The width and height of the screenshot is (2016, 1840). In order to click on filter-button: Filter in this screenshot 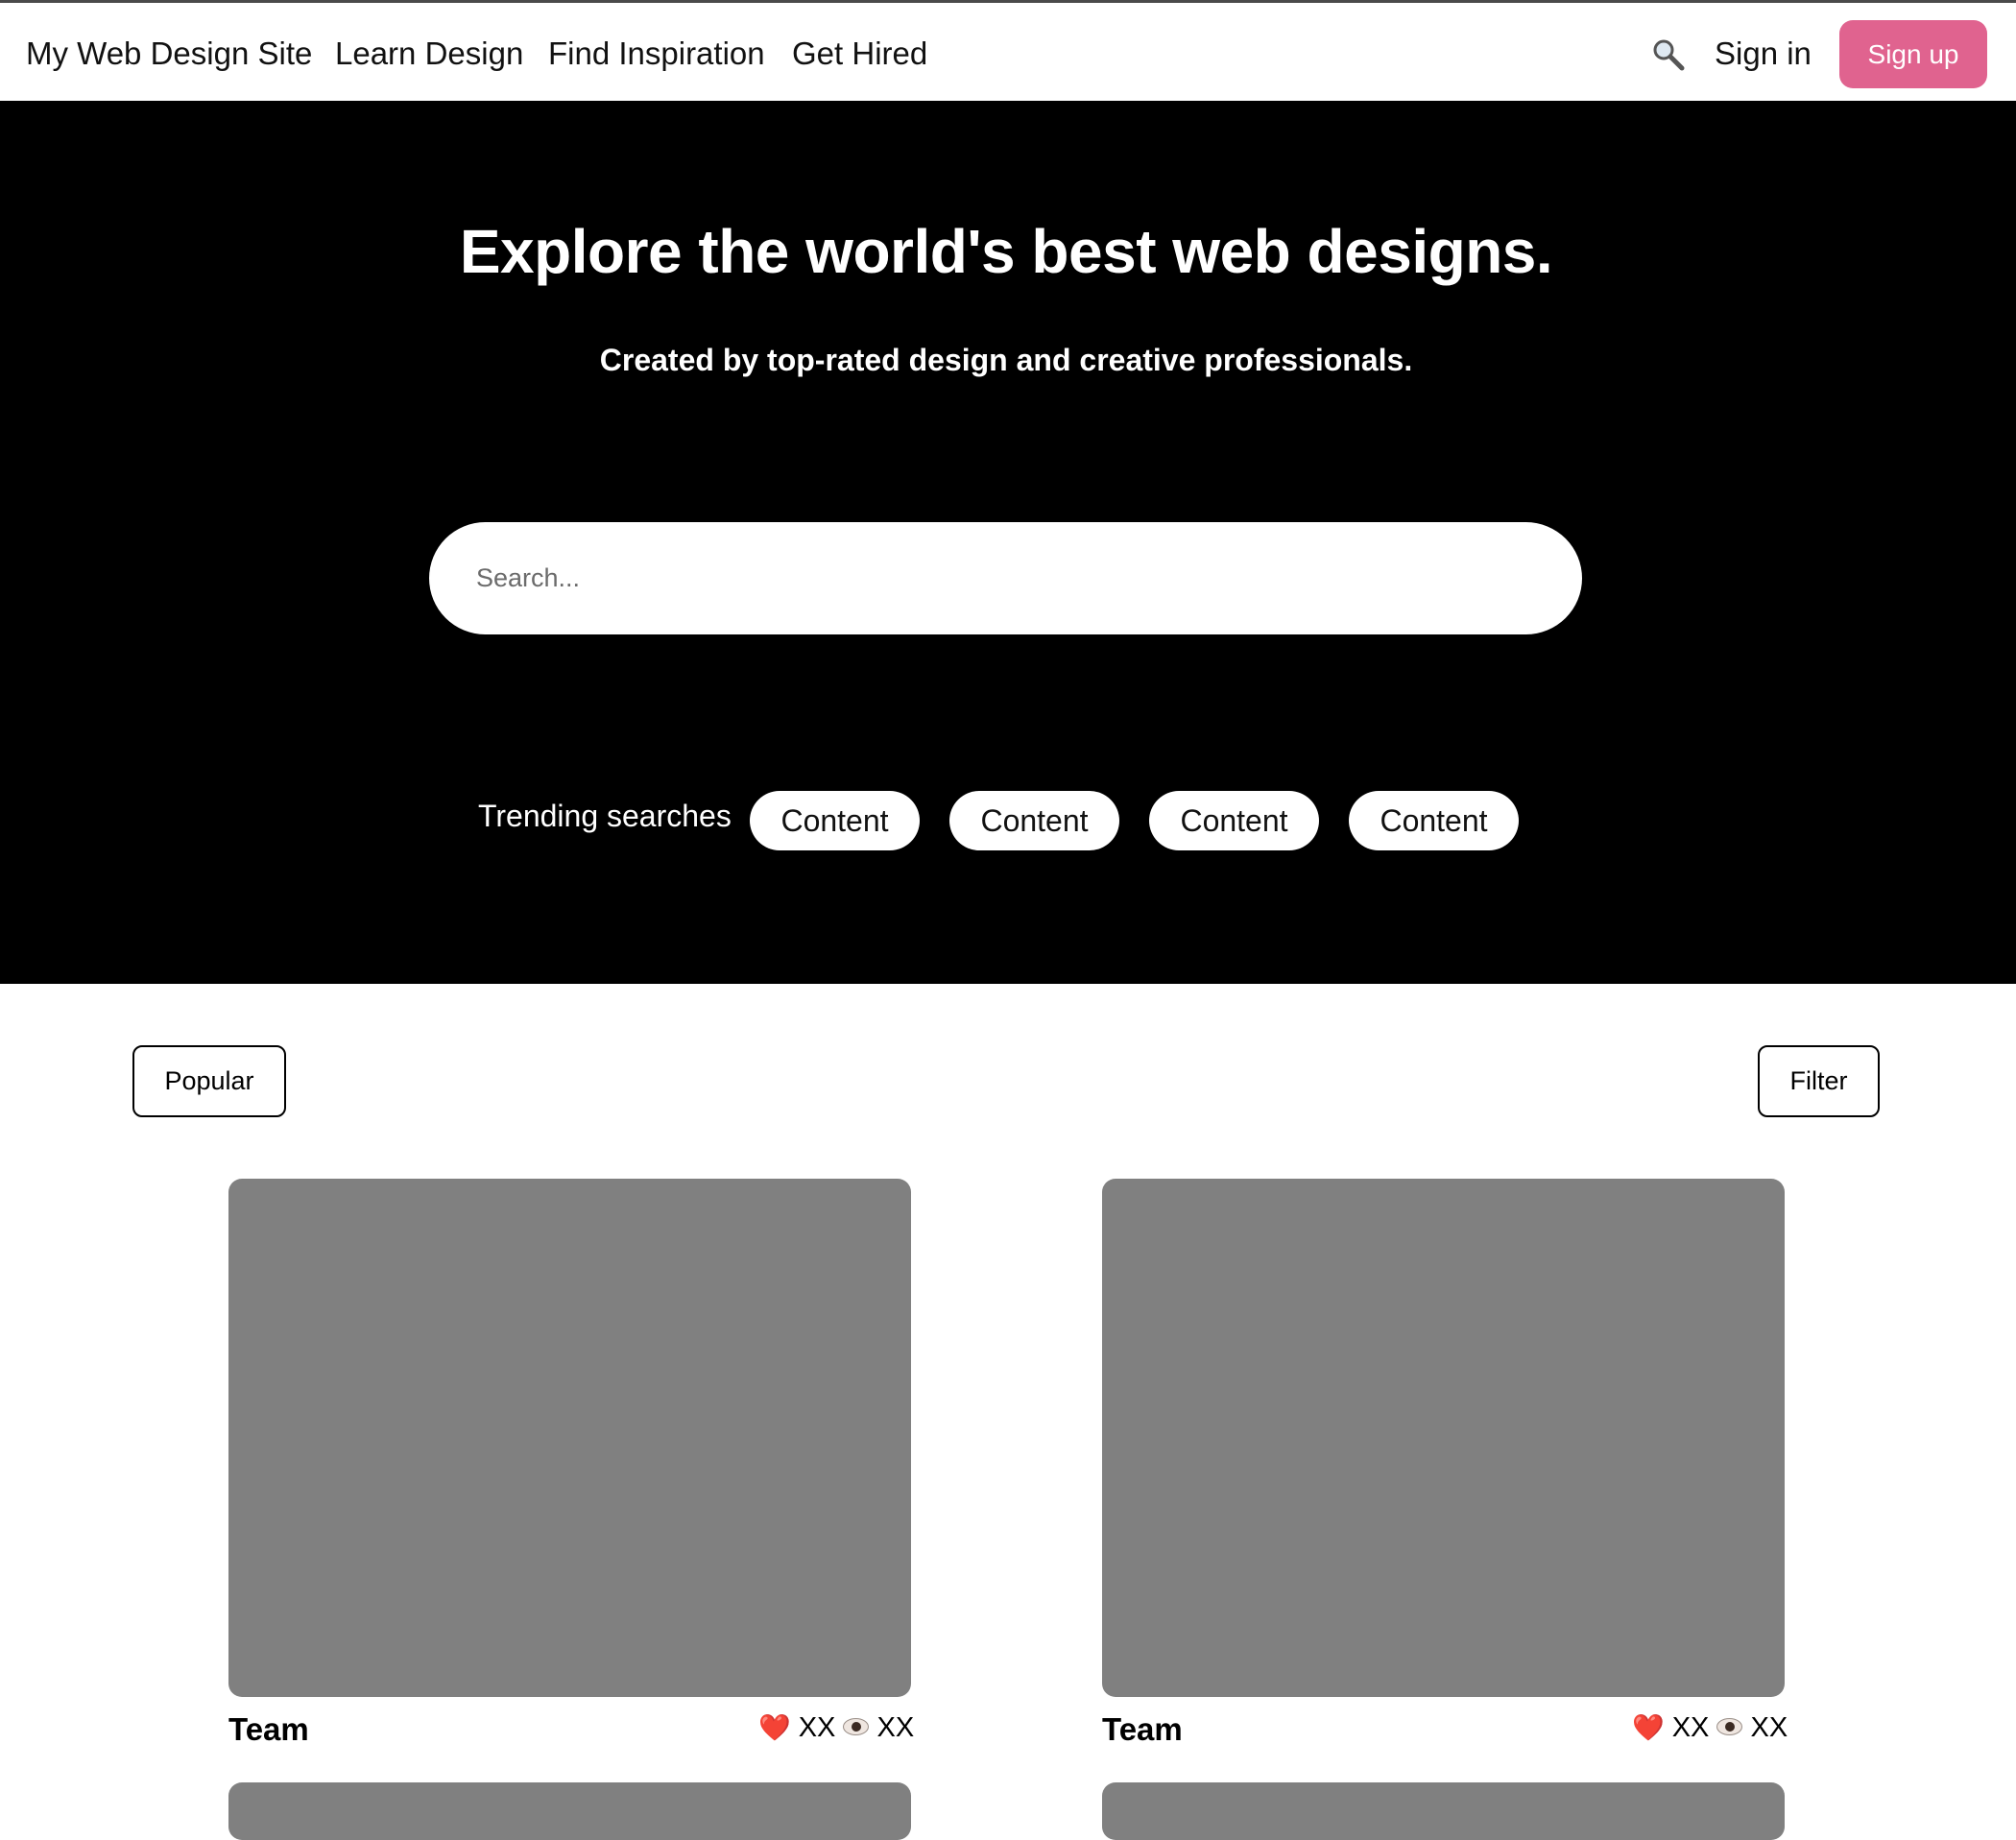, I will do `click(1819, 1081)`.